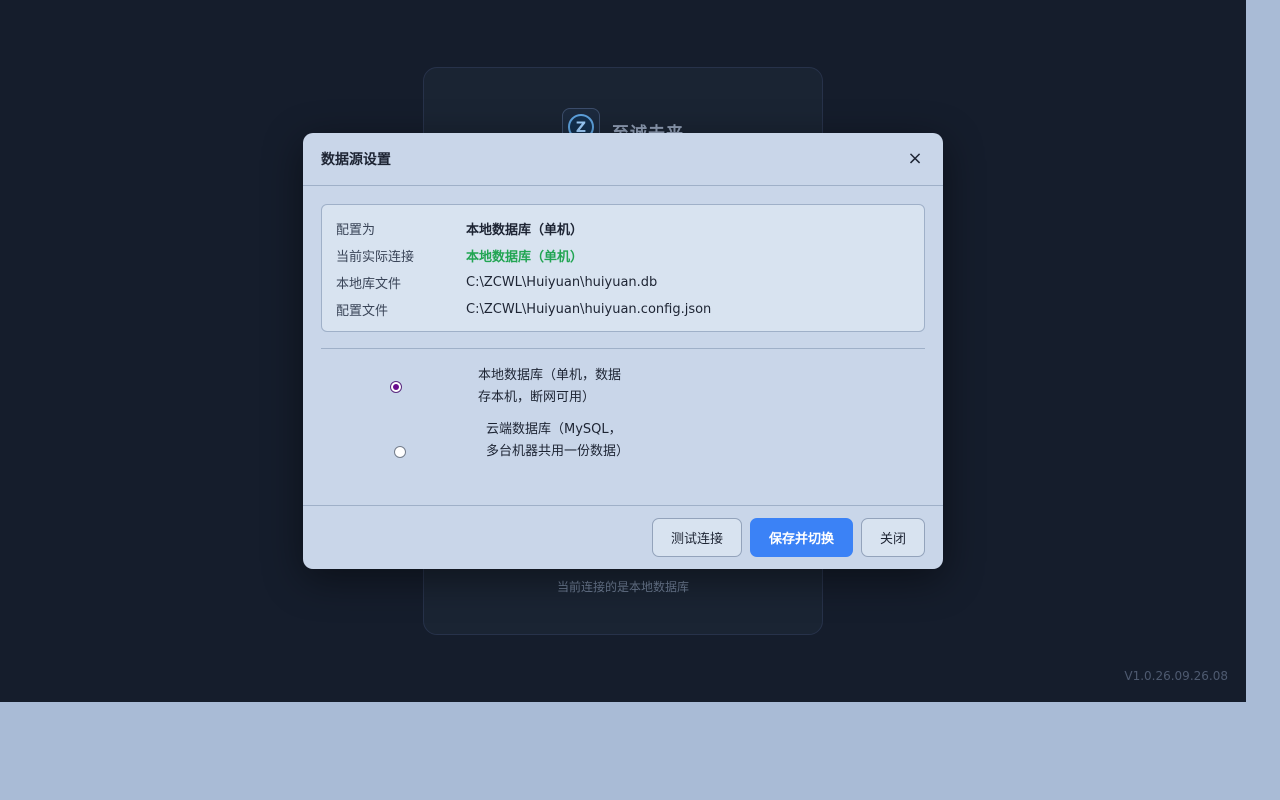 This screenshot has width=1280, height=800. Describe the element at coordinates (589, 309) in the screenshot. I see `info-value-config-file: C:\ZCWL\Huiyuan\huiyuan.config.json` at that location.